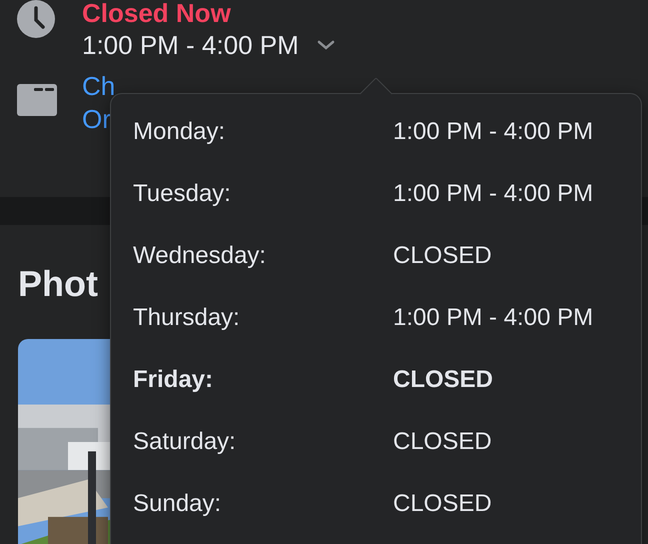 This screenshot has width=648, height=544. What do you see at coordinates (187, 318) in the screenshot?
I see `day-label: Thursday:` at bounding box center [187, 318].